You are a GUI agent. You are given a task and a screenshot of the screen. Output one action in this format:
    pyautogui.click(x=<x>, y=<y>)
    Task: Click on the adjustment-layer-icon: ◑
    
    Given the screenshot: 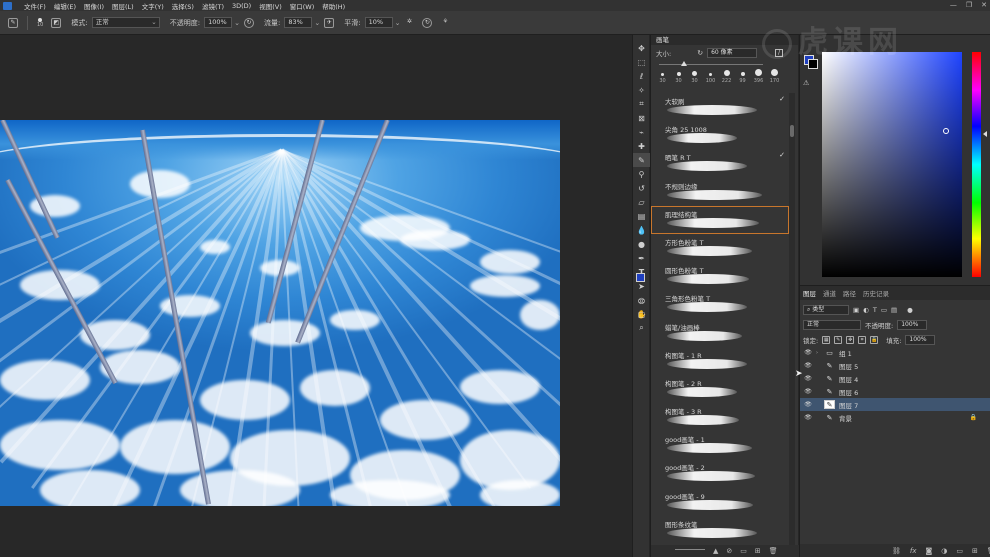 What is the action you would take?
    pyautogui.click(x=944, y=551)
    